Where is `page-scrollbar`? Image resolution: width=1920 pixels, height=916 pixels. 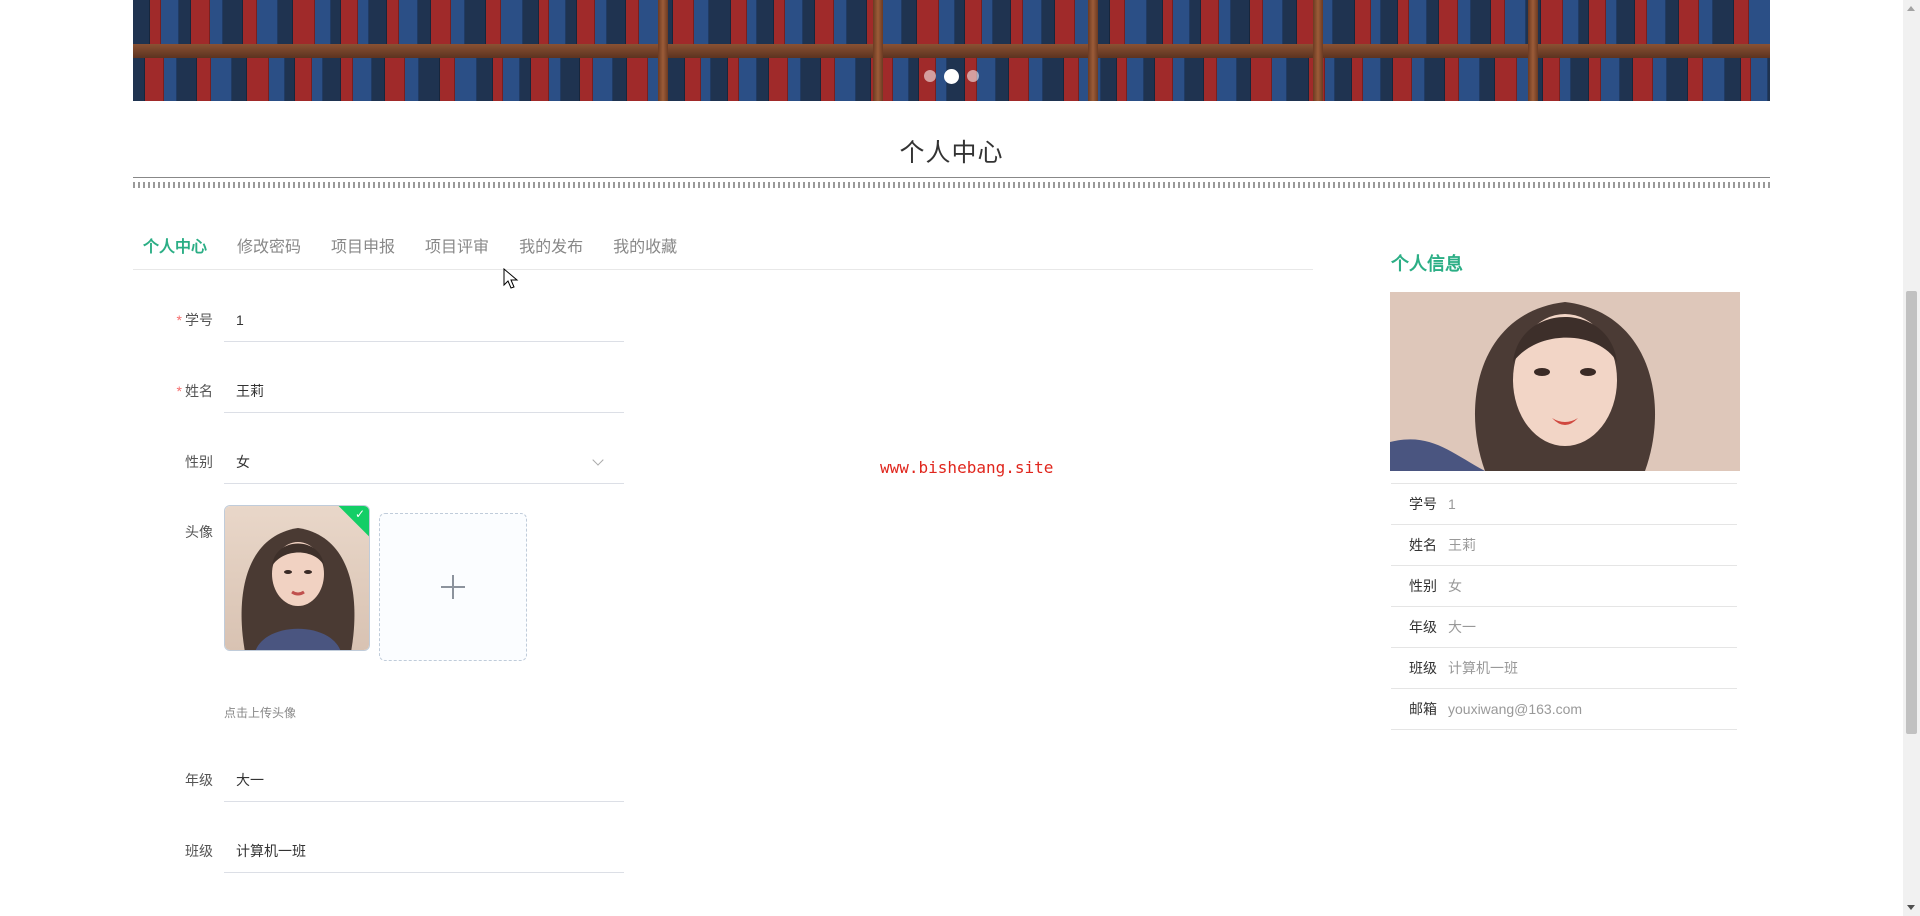
page-scrollbar is located at coordinates (1911, 458).